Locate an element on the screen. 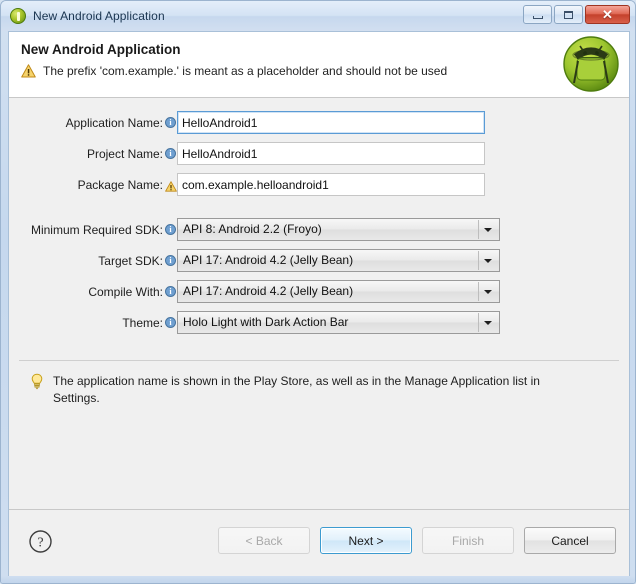 This screenshot has width=636, height=584. target-sdk-value: API 17: Android 4.2 (Jelly Bean) is located at coordinates (268, 260).